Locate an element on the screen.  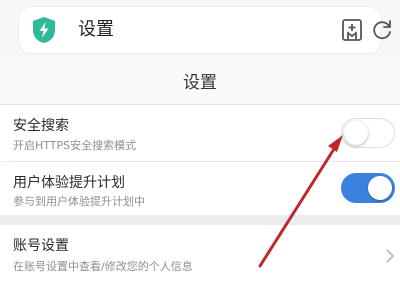
setting-subtitle: 参与到用户体验提升计划中 is located at coordinates (79, 201).